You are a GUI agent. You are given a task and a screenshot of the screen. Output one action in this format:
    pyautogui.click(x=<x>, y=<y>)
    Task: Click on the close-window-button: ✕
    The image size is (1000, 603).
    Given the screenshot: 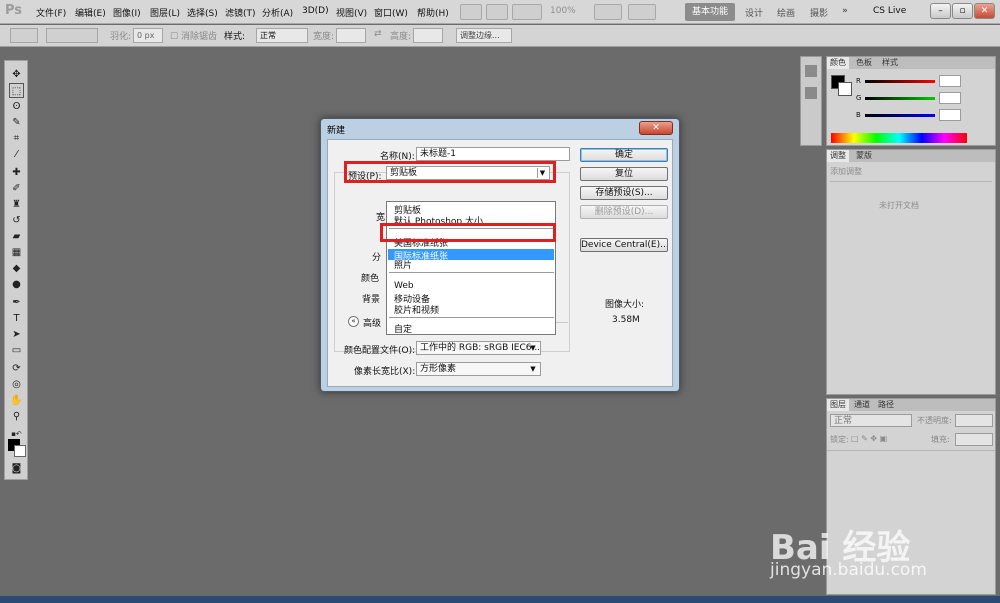 What is the action you would take?
    pyautogui.click(x=984, y=11)
    